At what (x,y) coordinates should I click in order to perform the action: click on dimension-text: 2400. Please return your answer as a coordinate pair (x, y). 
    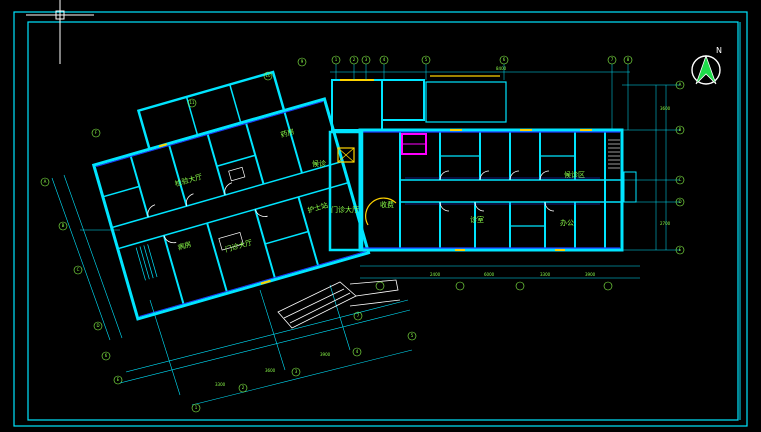
    Looking at the image, I should click on (435, 274).